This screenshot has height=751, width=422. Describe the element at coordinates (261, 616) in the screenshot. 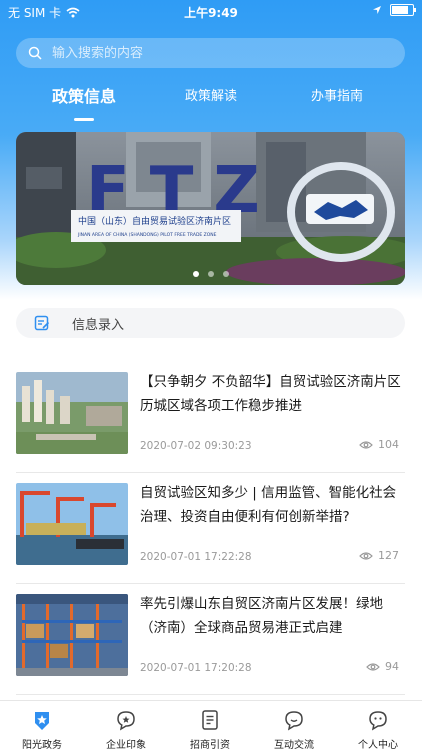

I see `news-title: 率先引爆山东自贸区济南片区发展！绿地（济南）全球商品贸易港正式启建` at that location.